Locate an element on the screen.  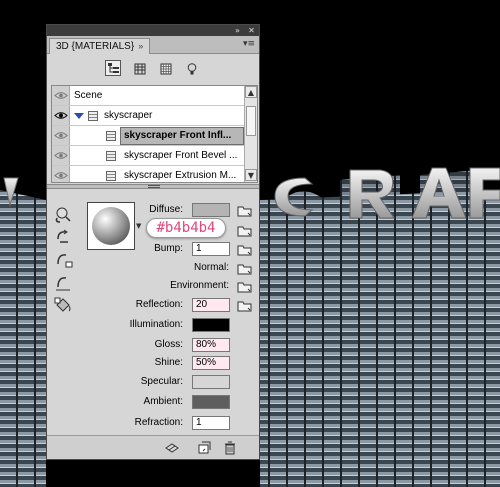
reflection-field: 20 is located at coordinates (211, 305).